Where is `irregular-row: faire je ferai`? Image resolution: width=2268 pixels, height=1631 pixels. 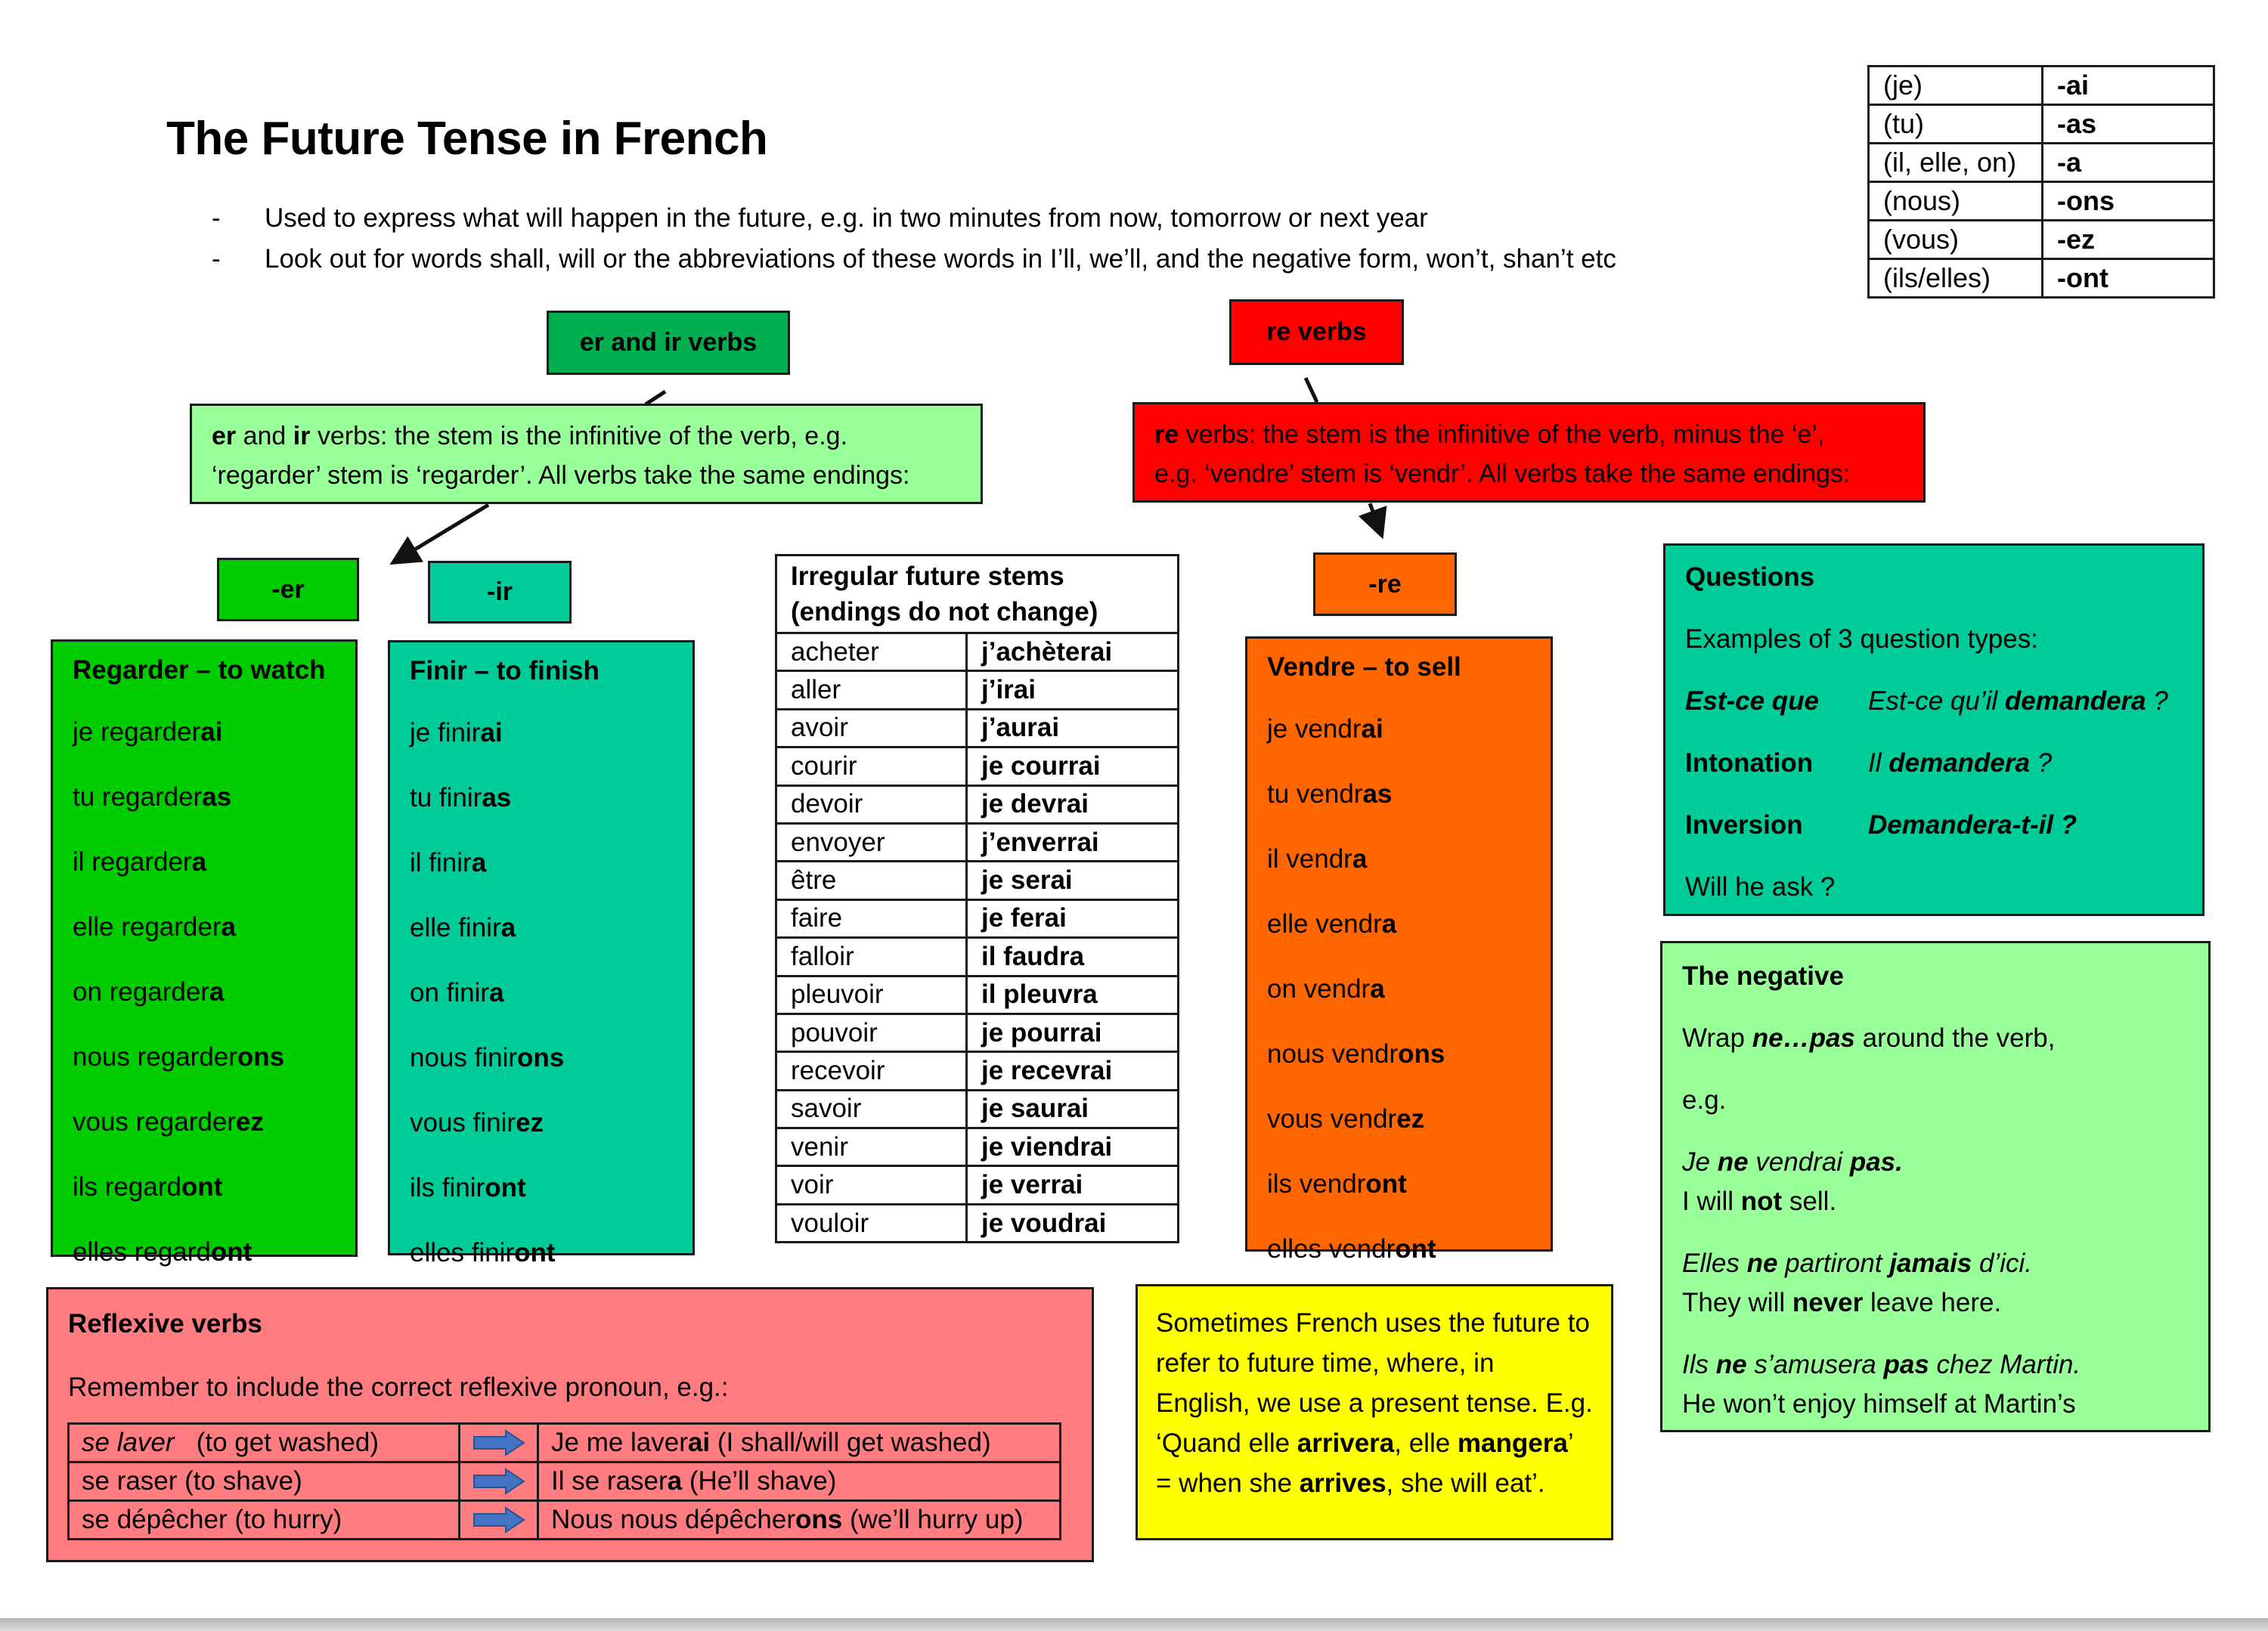 irregular-row: faire je ferai is located at coordinates (977, 918).